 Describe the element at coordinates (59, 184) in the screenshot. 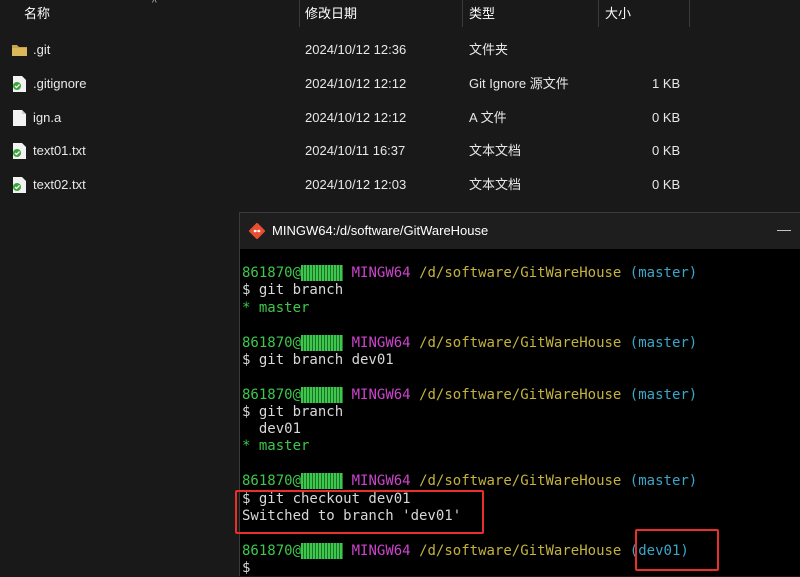

I see `file-name: text02.txt` at that location.